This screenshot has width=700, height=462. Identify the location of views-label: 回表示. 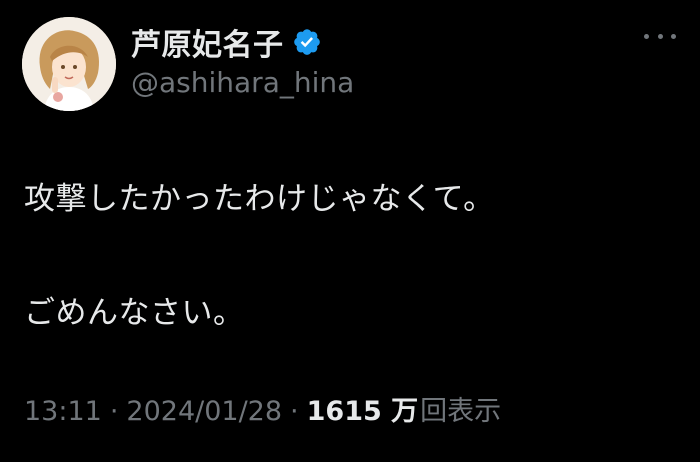
(460, 408).